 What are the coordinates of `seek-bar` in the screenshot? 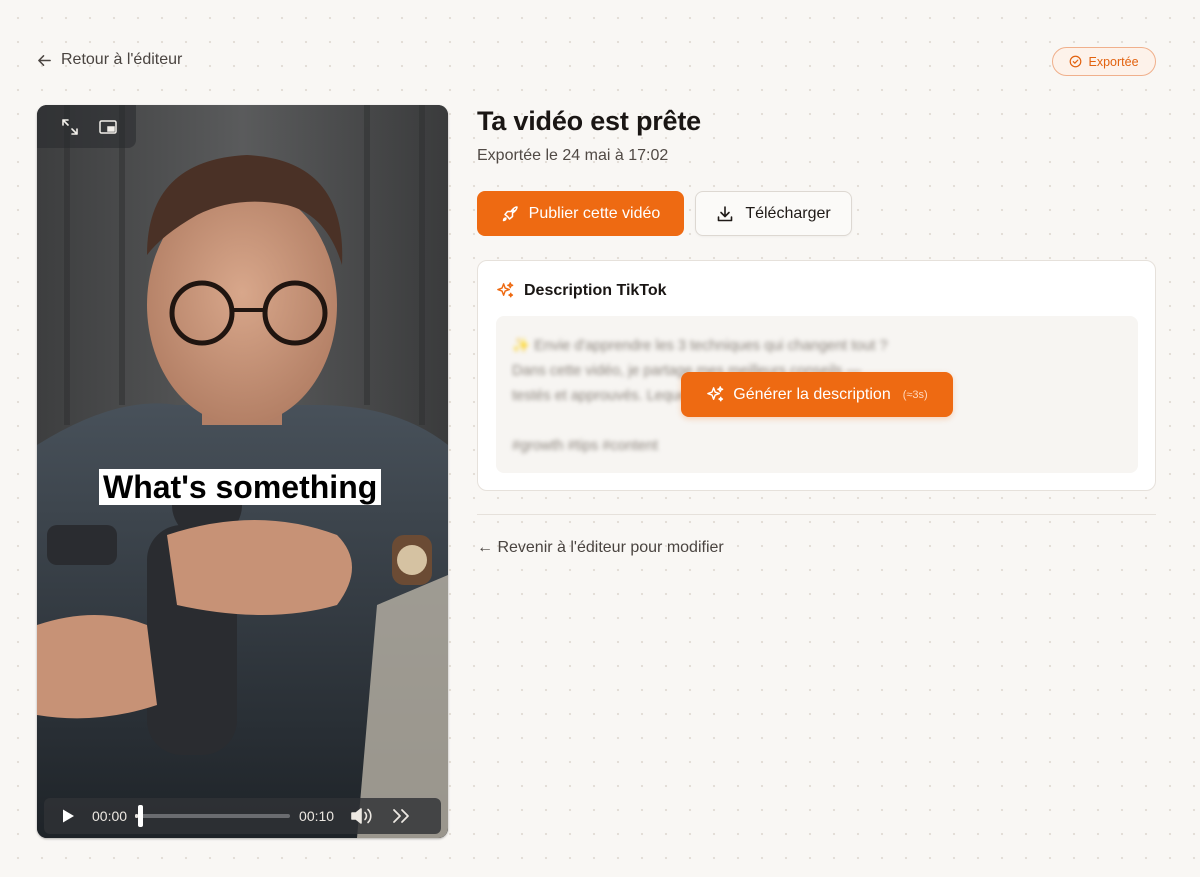 It's located at (213, 816).